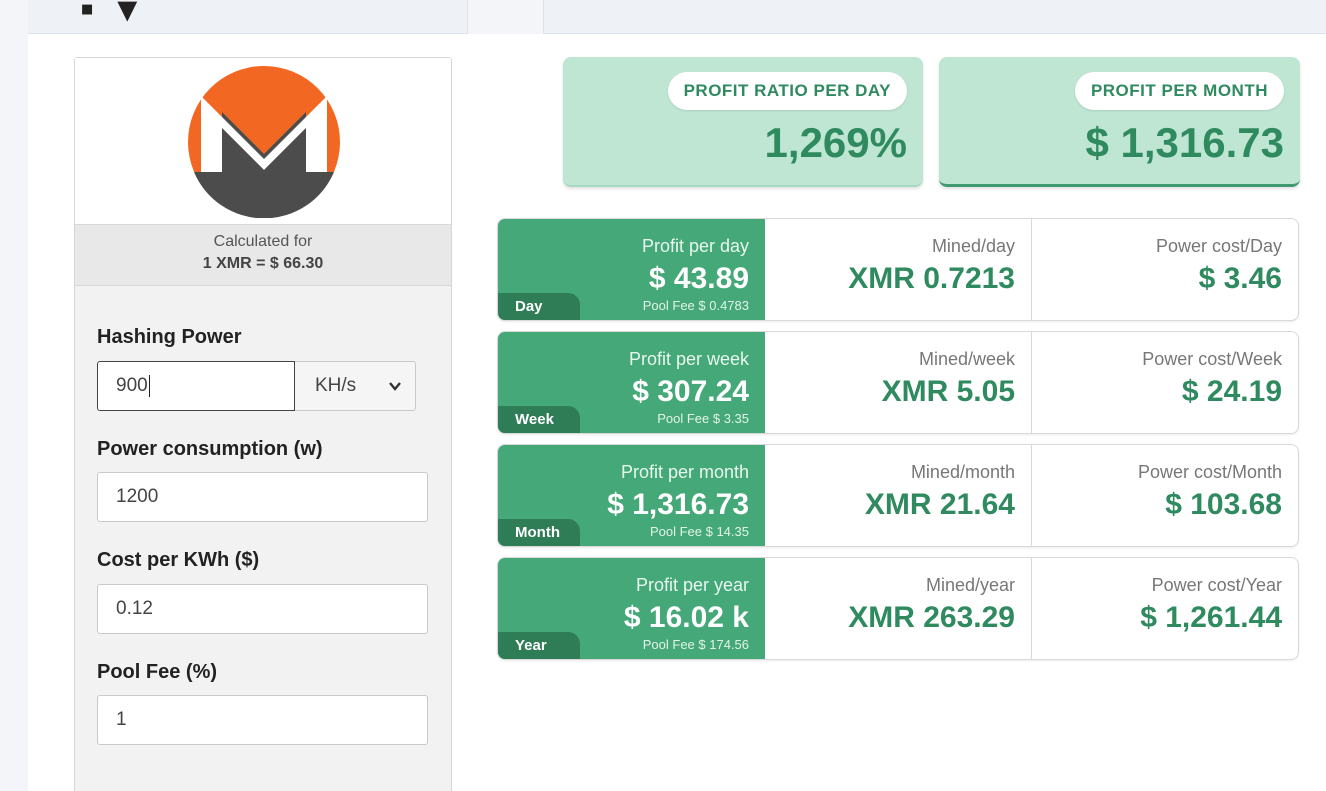 The width and height of the screenshot is (1326, 791). Describe the element at coordinates (835, 142) in the screenshot. I see `profit-ratio-value: 1,269%` at that location.